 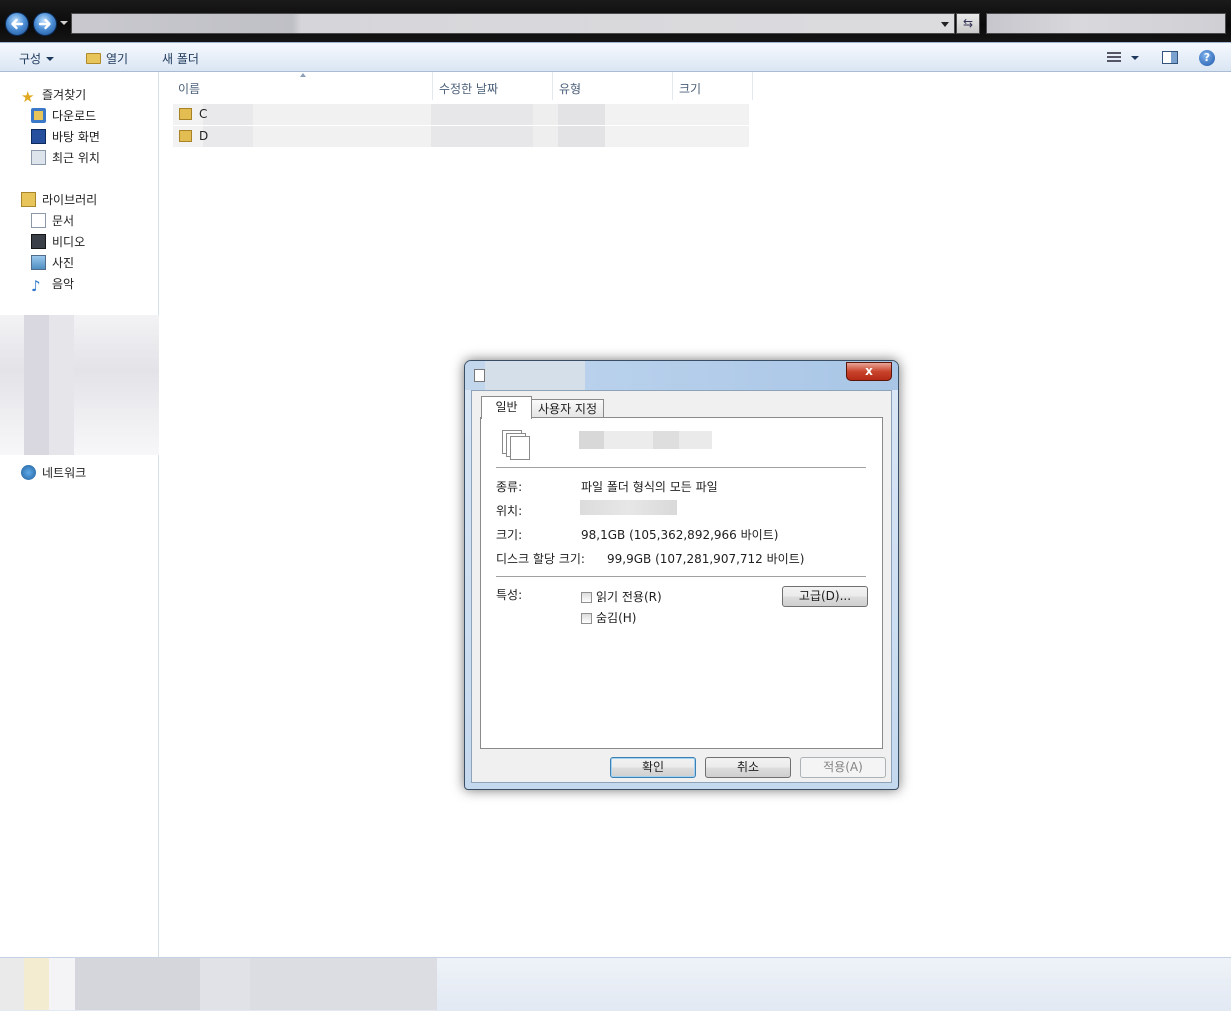 What do you see at coordinates (515, 446) in the screenshot?
I see `multiple-files-icon` at bounding box center [515, 446].